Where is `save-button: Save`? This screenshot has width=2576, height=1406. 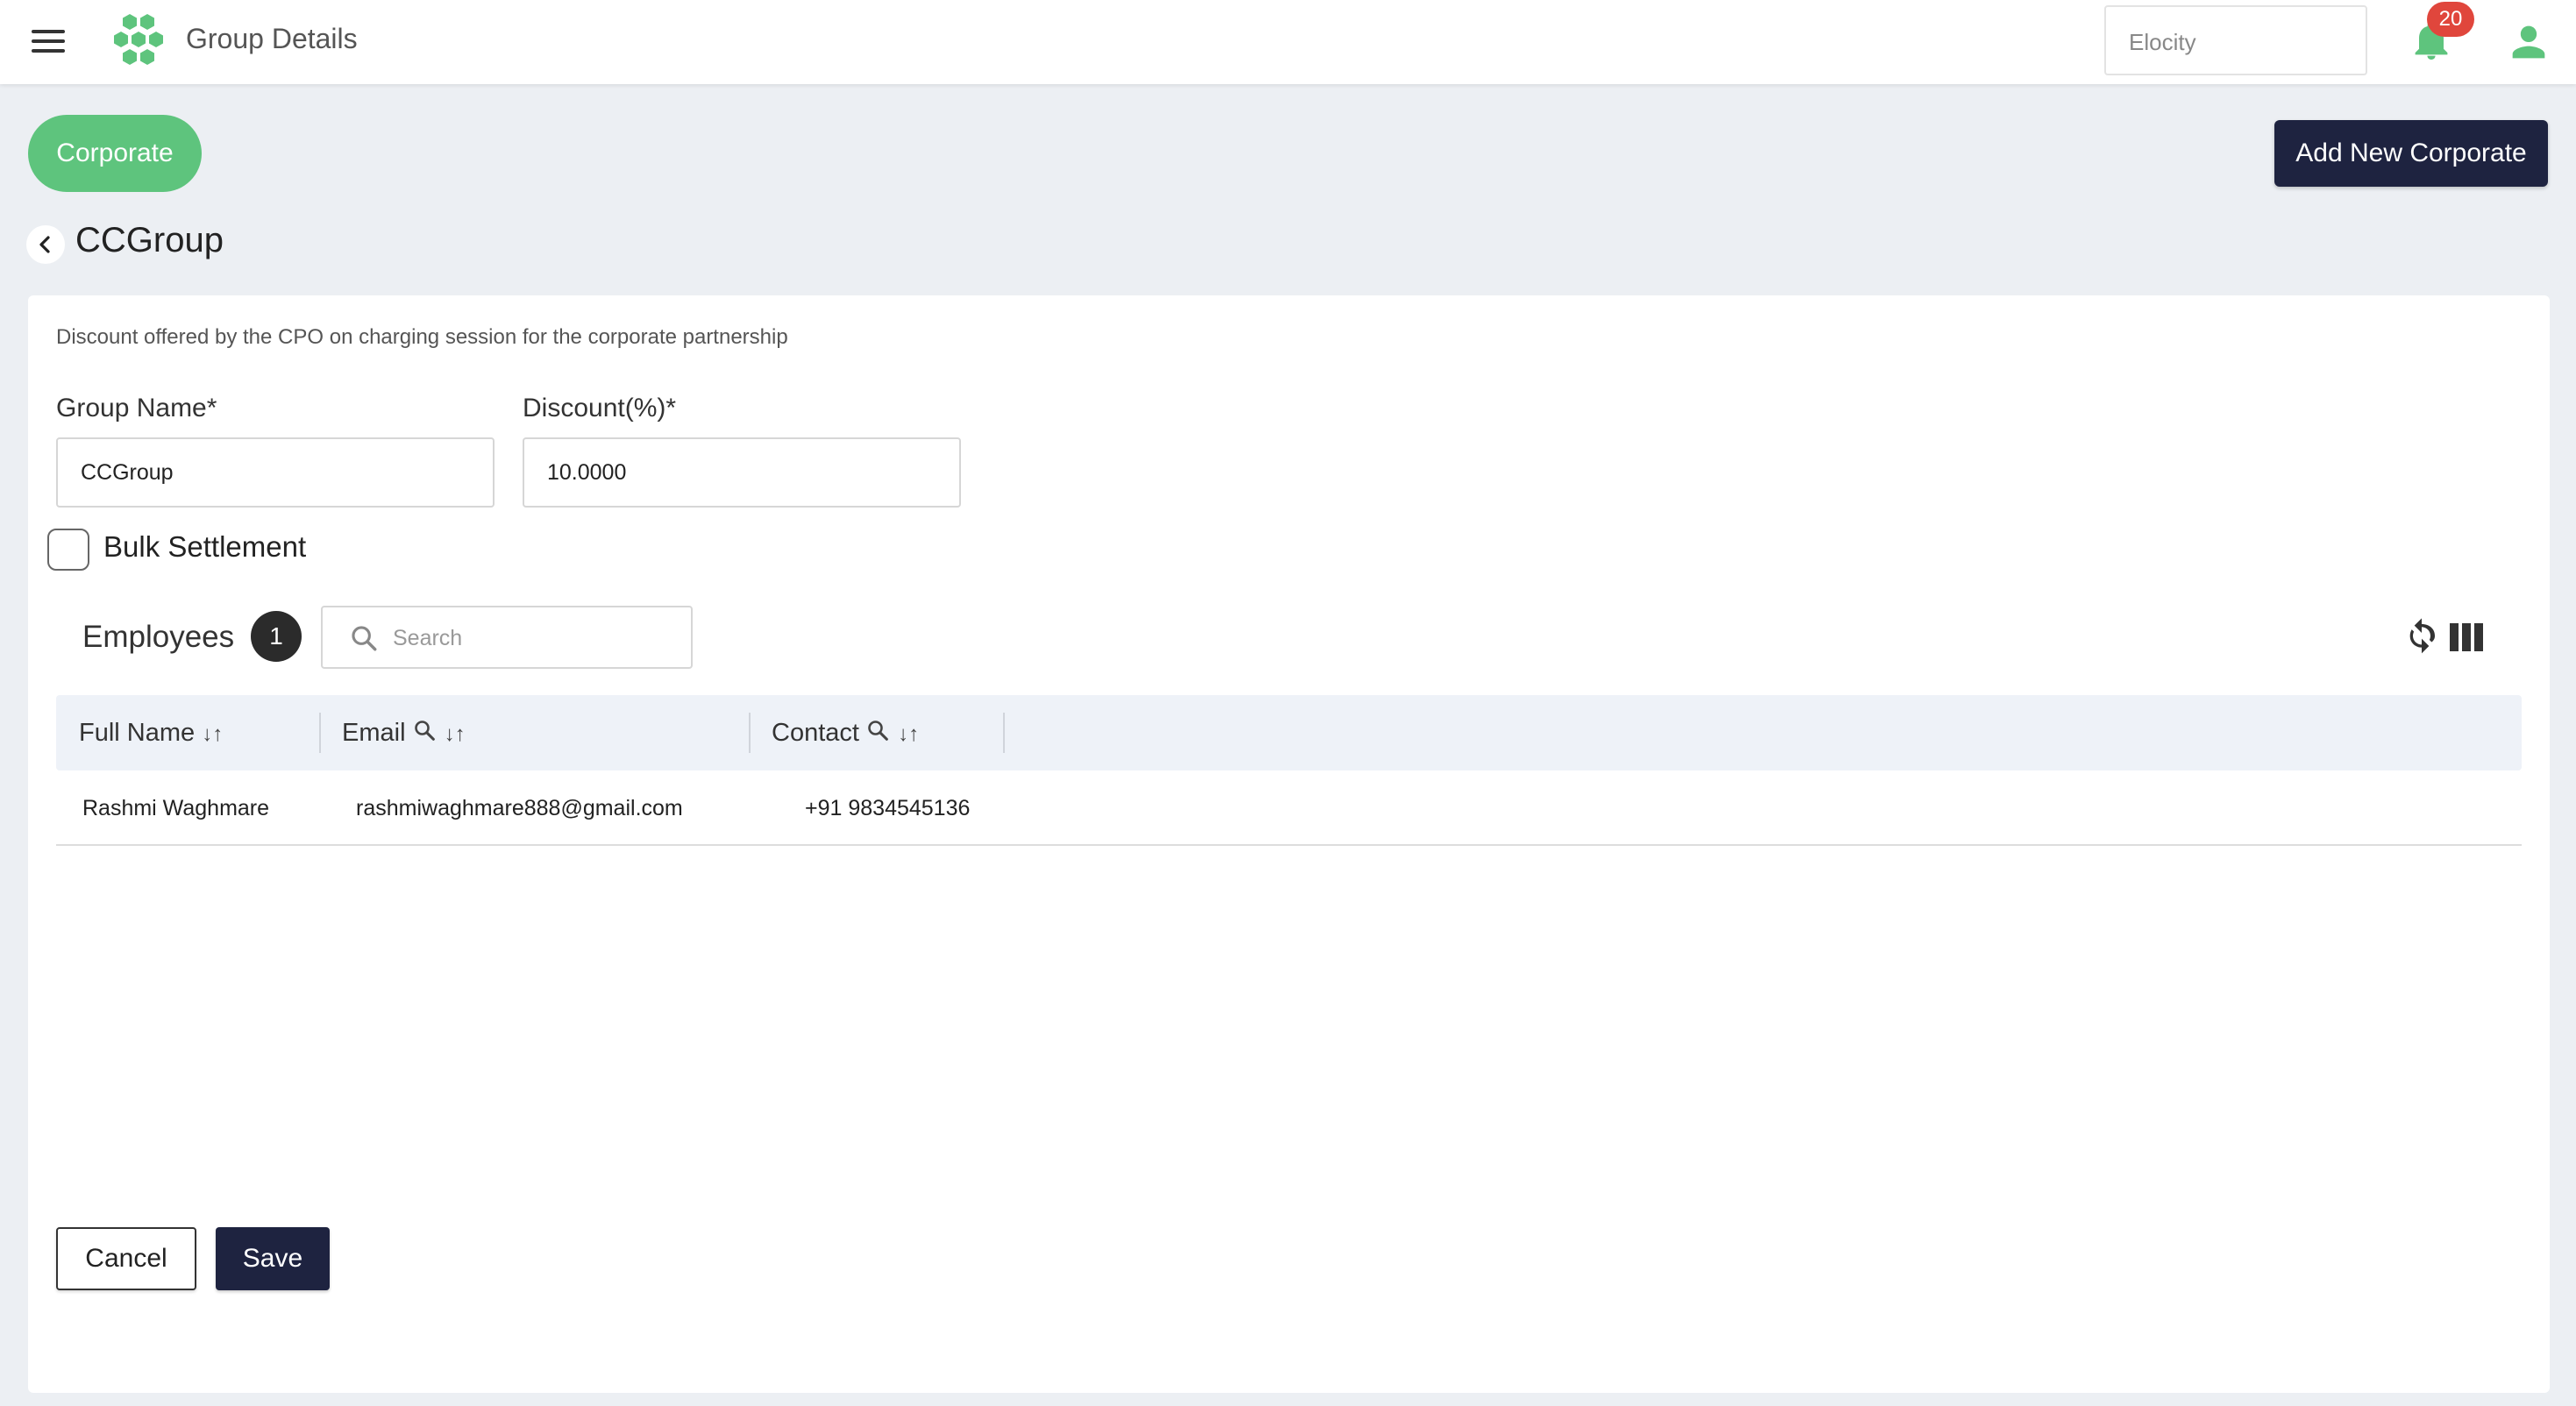
save-button: Save is located at coordinates (273, 1258).